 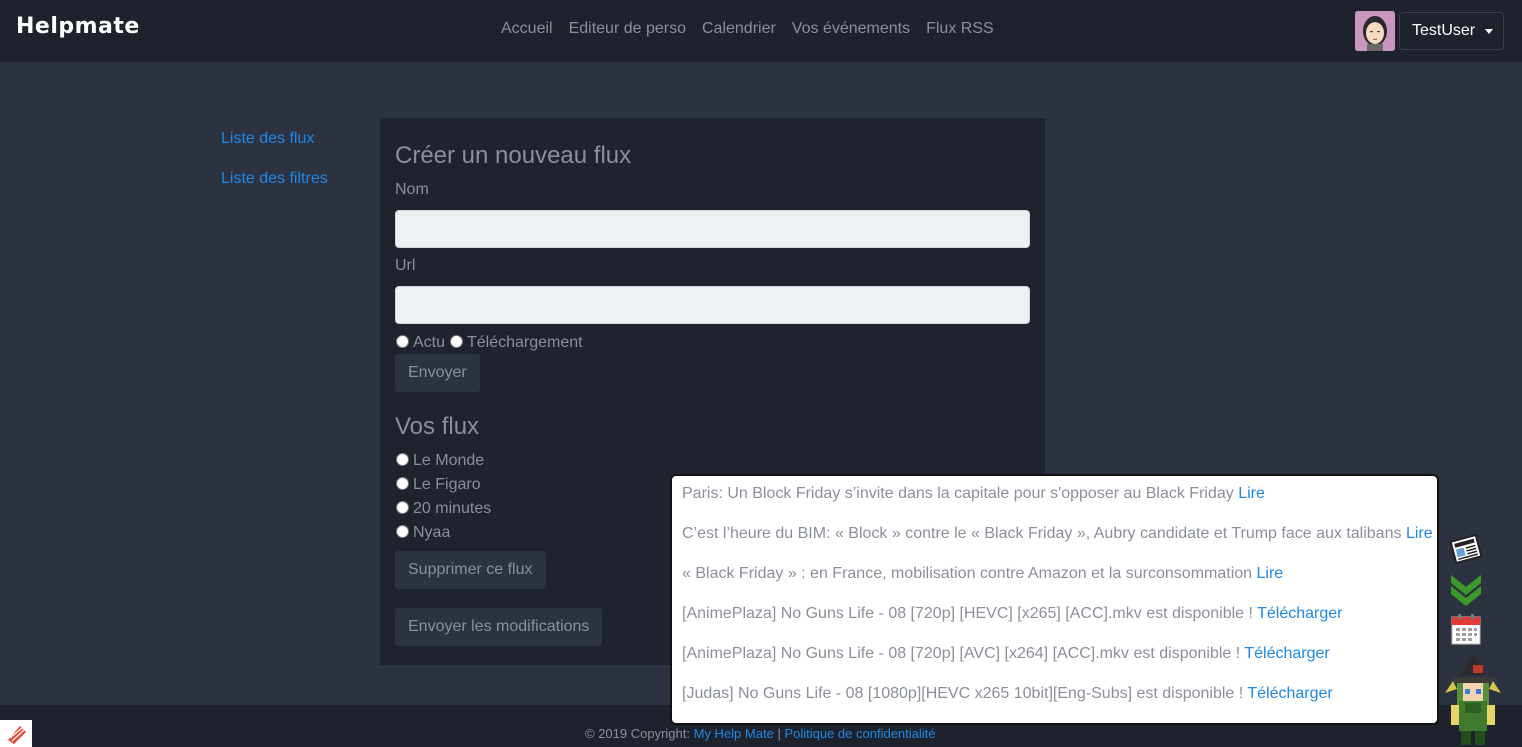 I want to click on feed-label: Le Monde, so click(x=449, y=460).